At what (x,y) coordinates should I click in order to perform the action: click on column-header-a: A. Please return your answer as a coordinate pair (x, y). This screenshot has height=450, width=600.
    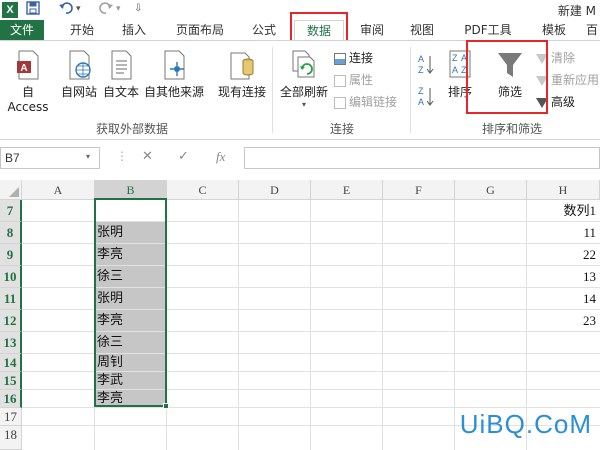
    Looking at the image, I should click on (58, 190).